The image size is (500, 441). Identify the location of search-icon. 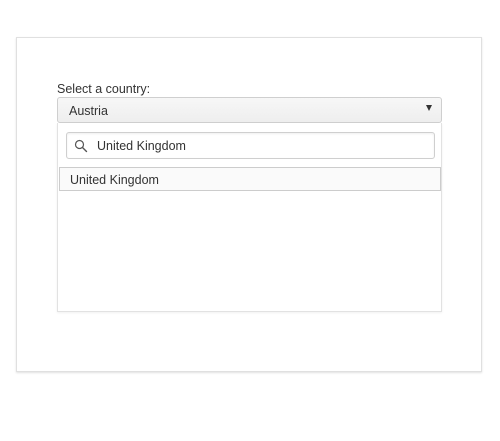
(81, 146).